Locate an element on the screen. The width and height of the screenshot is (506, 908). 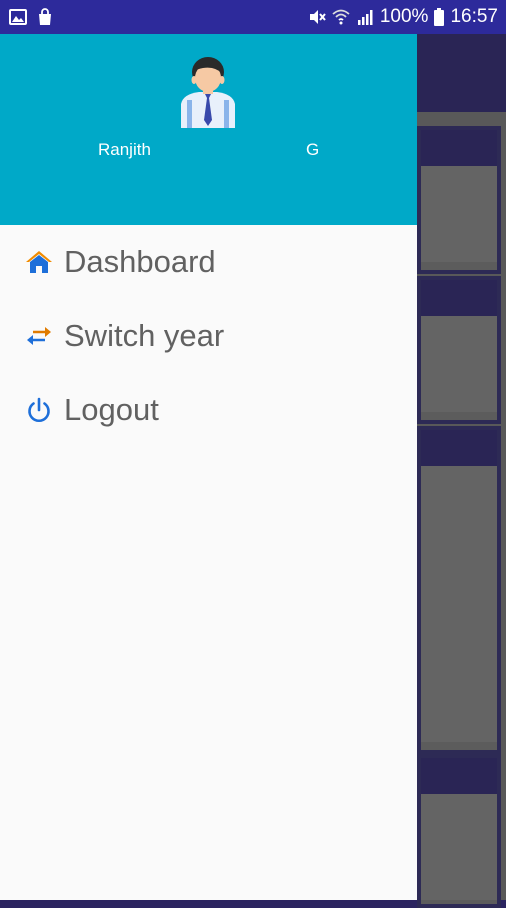
user-first-name: Ranjith is located at coordinates (124, 149).